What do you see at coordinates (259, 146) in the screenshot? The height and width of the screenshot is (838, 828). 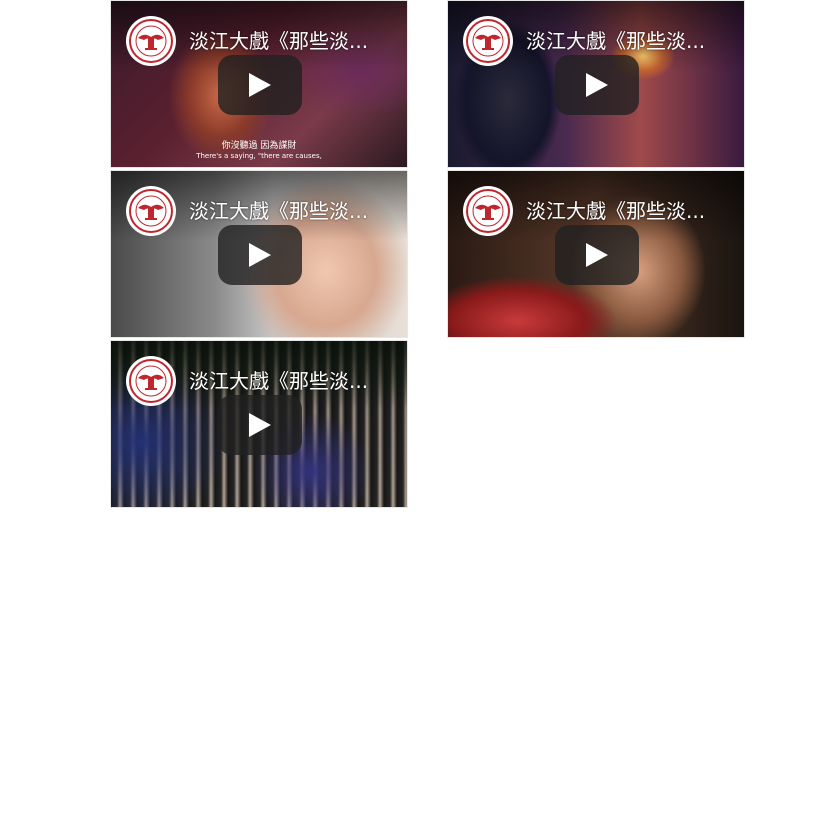 I see `subtitle-zh: 你沒聽過 因為謀財` at bounding box center [259, 146].